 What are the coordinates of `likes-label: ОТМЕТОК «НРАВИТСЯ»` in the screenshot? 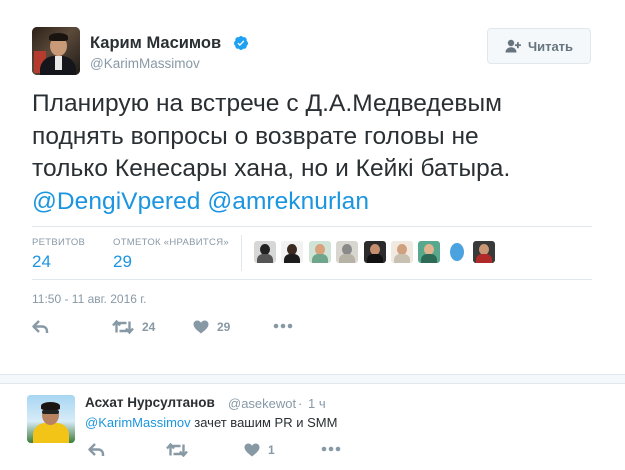 It's located at (171, 242).